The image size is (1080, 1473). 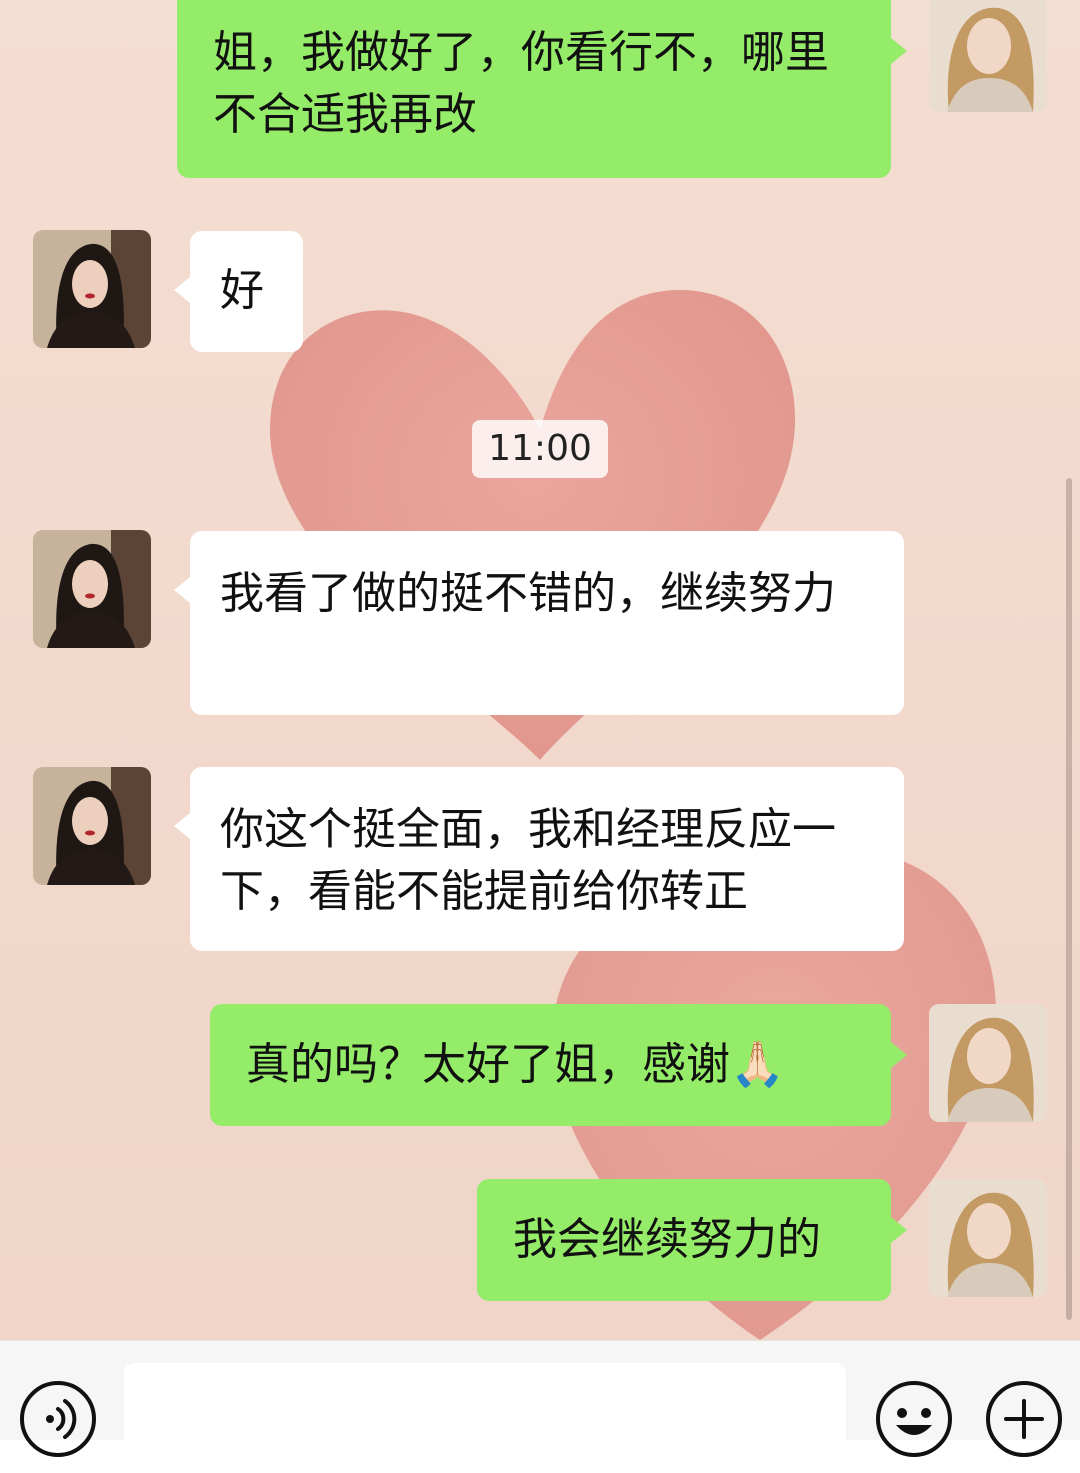 What do you see at coordinates (485, 1418) in the screenshot?
I see `message-input` at bounding box center [485, 1418].